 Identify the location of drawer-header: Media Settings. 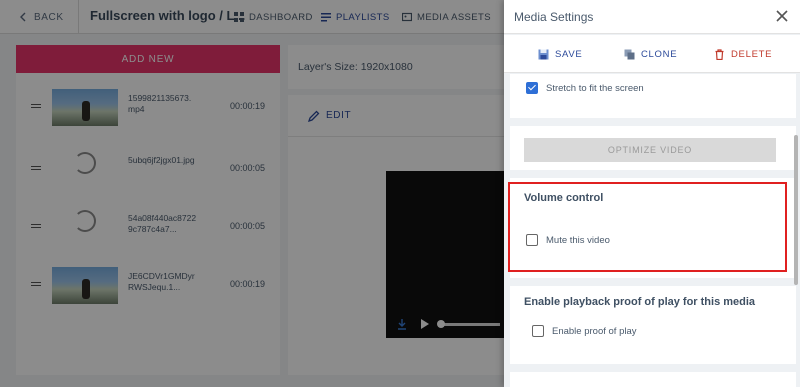
(652, 17).